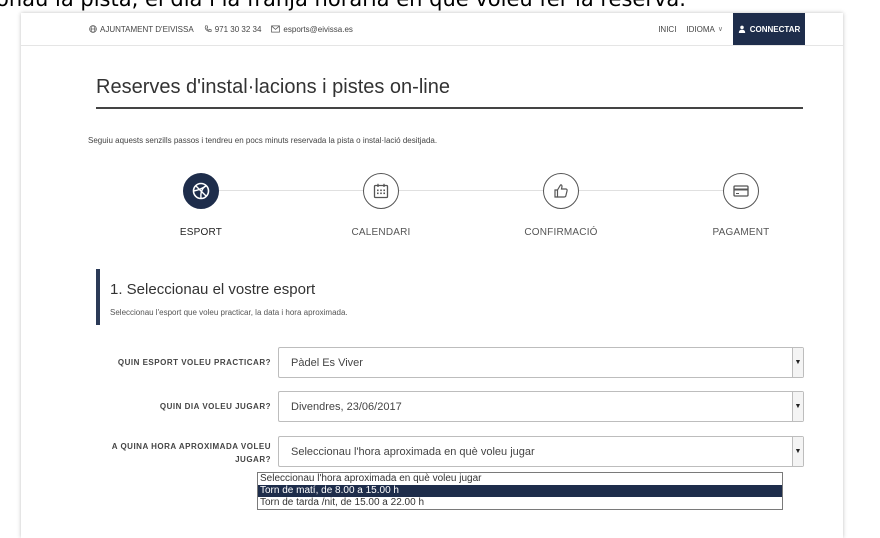 This screenshot has height=538, width=880. What do you see at coordinates (318, 29) in the screenshot?
I see `email-address: esports@eivissa.es` at bounding box center [318, 29].